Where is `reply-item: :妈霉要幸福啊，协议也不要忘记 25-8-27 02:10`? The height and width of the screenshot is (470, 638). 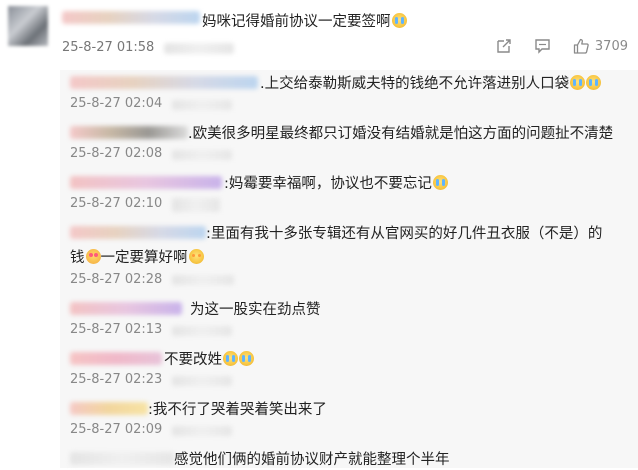 reply-item: :妈霉要幸福啊，协议也不要忘记 25-8-27 02:10 is located at coordinates (349, 191).